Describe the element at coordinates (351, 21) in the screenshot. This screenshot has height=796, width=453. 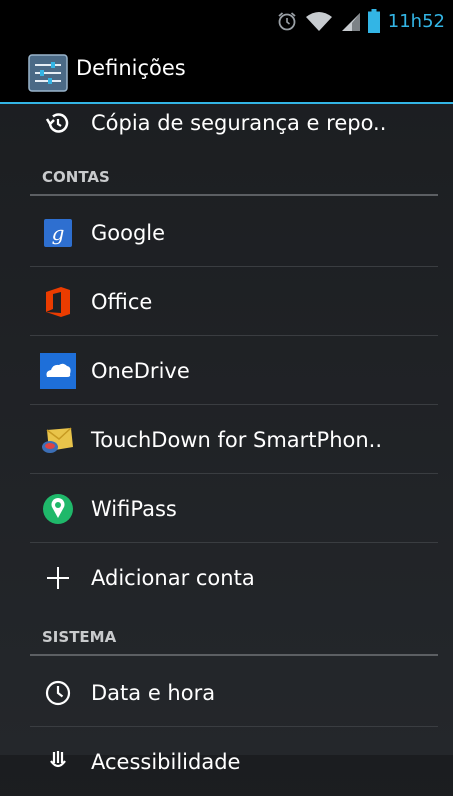
I see `signal-icon` at that location.